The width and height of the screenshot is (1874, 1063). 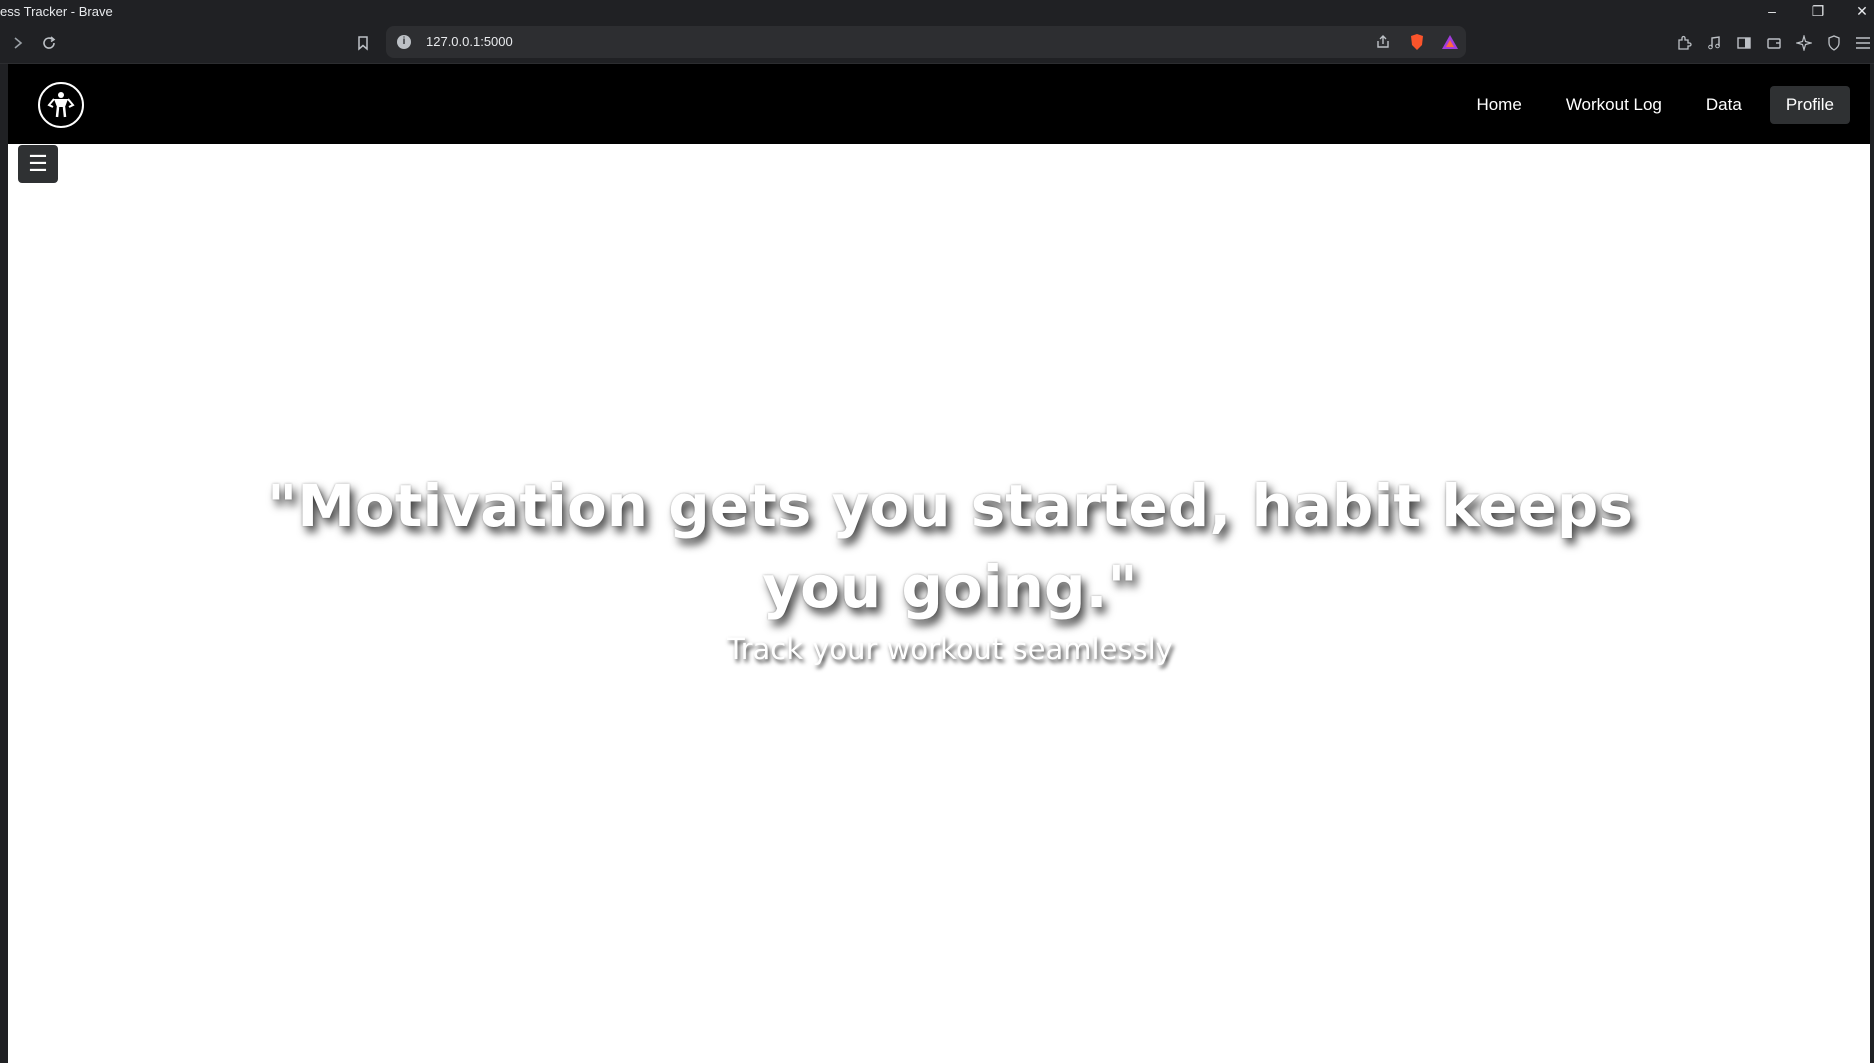 I want to click on brave-rewards-icon, so click(x=1450, y=42).